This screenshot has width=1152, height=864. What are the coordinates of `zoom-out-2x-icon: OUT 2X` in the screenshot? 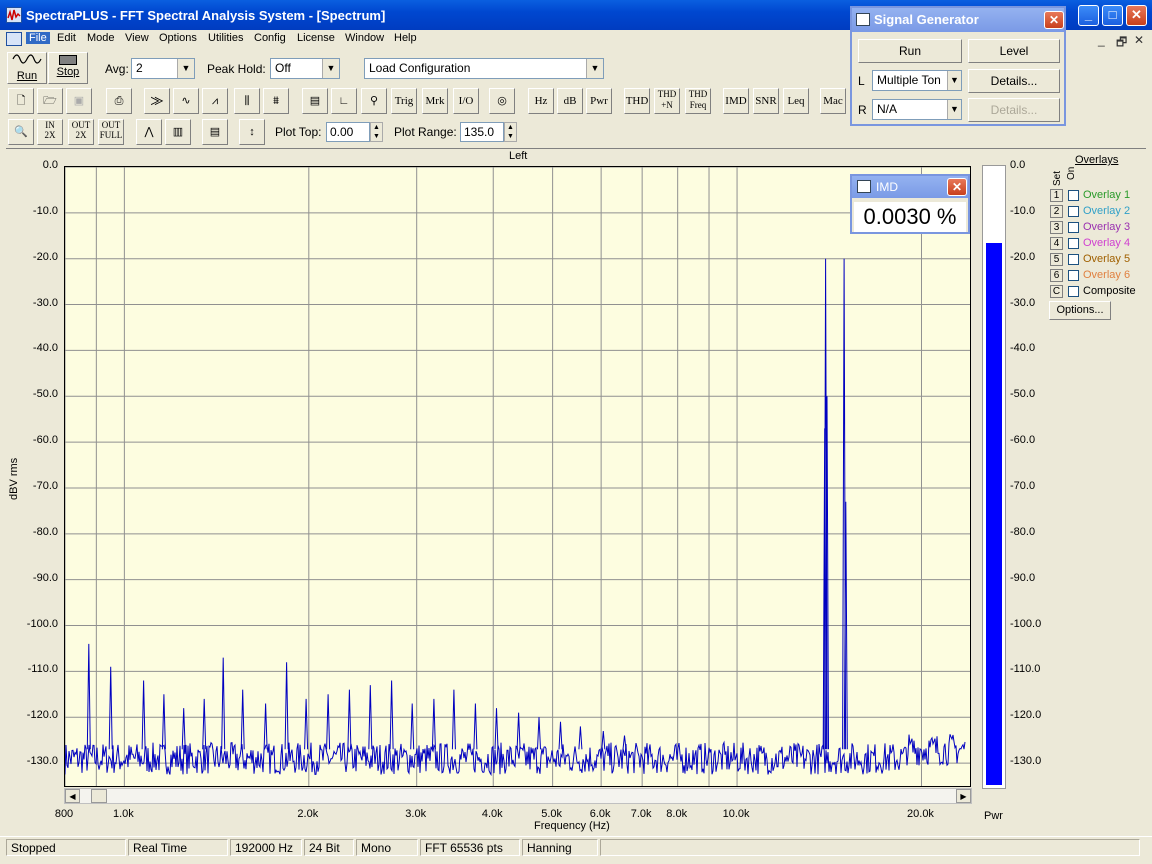 It's located at (81, 132).